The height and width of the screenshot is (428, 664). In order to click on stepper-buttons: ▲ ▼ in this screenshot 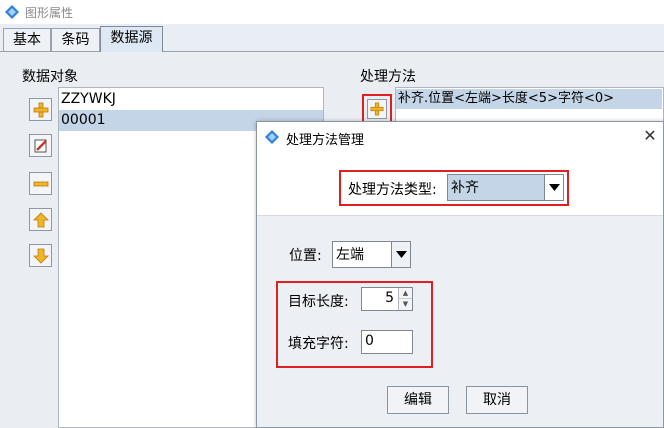, I will do `click(405, 299)`.